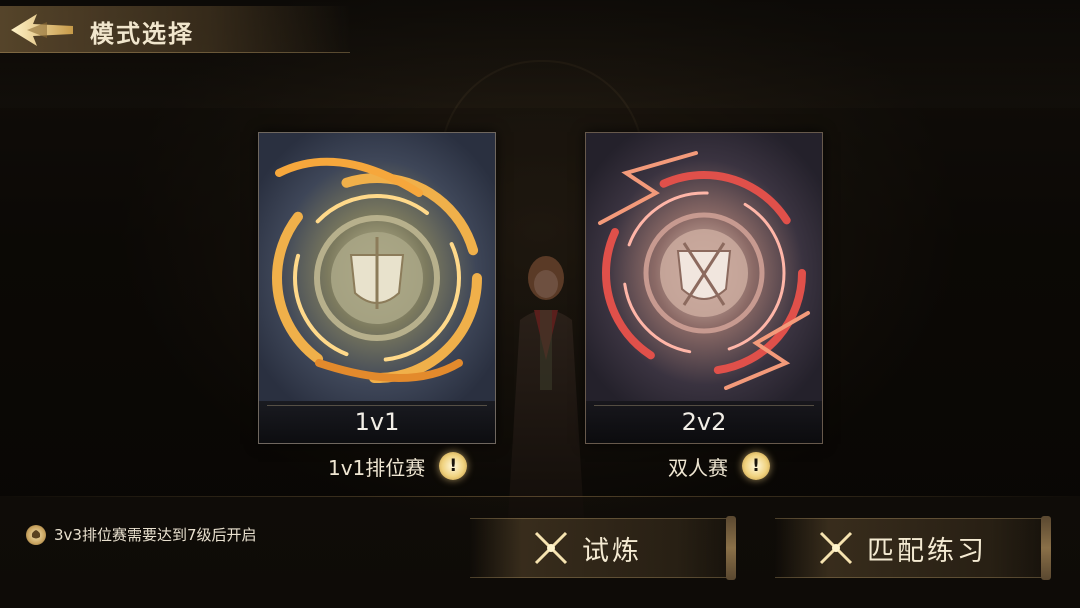 This screenshot has width=1080, height=608. I want to click on trial-button: 试炼, so click(603, 548).